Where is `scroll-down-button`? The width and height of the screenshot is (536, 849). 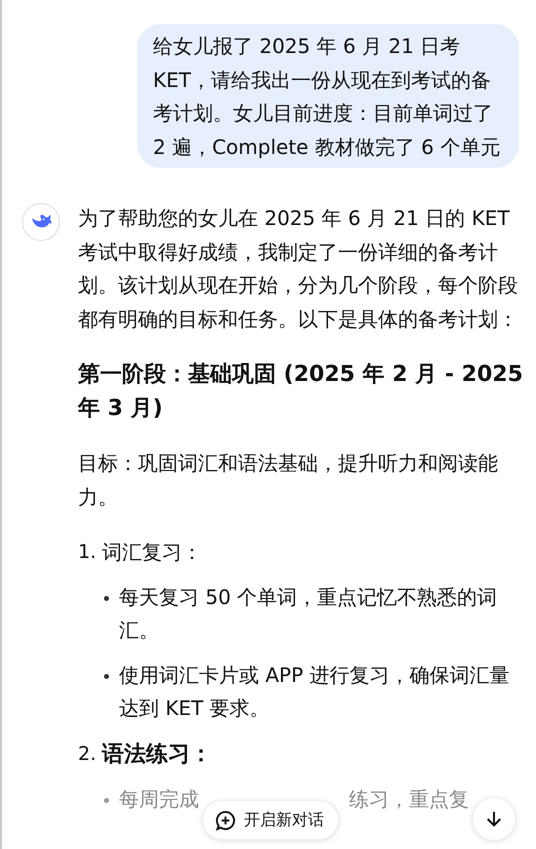
scroll-down-button is located at coordinates (494, 819).